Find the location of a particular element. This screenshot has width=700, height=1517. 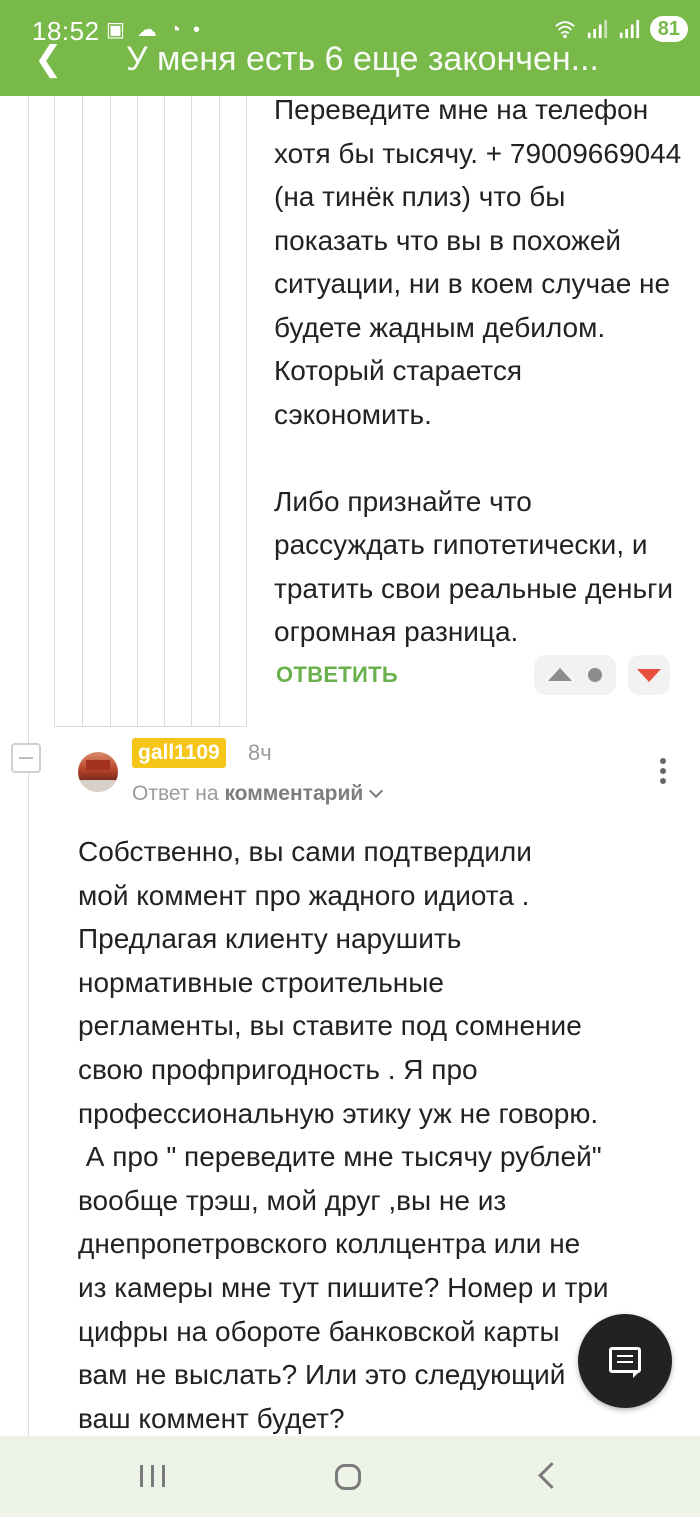

comment-line: регламенты, вы ставите под сомнение is located at coordinates (330, 1026).